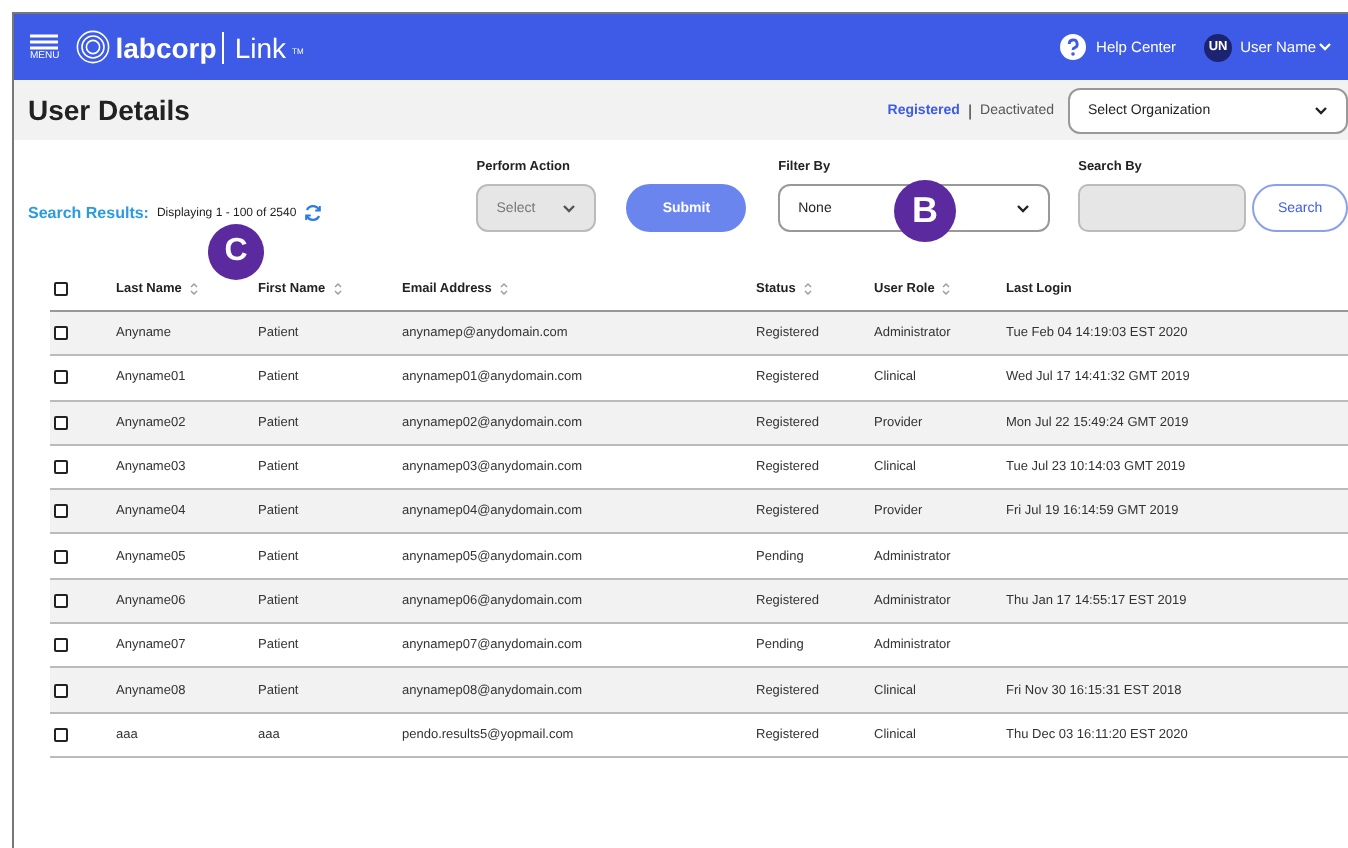 Image resolution: width=1348 pixels, height=848 pixels. What do you see at coordinates (110, 110) in the screenshot?
I see `page-title: User Details` at bounding box center [110, 110].